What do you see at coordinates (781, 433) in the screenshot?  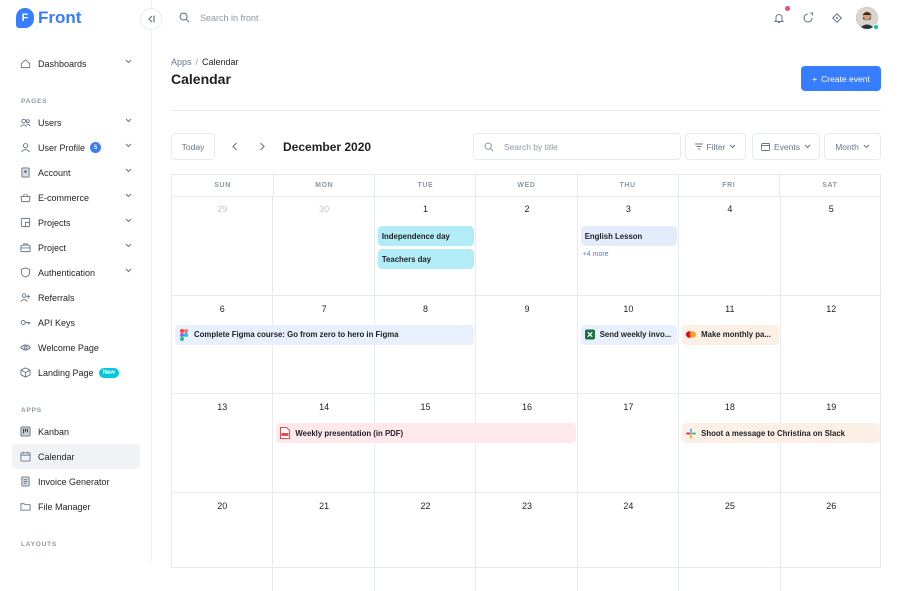 I see `calendar-event: Shoot a message to Christina on Slack` at bounding box center [781, 433].